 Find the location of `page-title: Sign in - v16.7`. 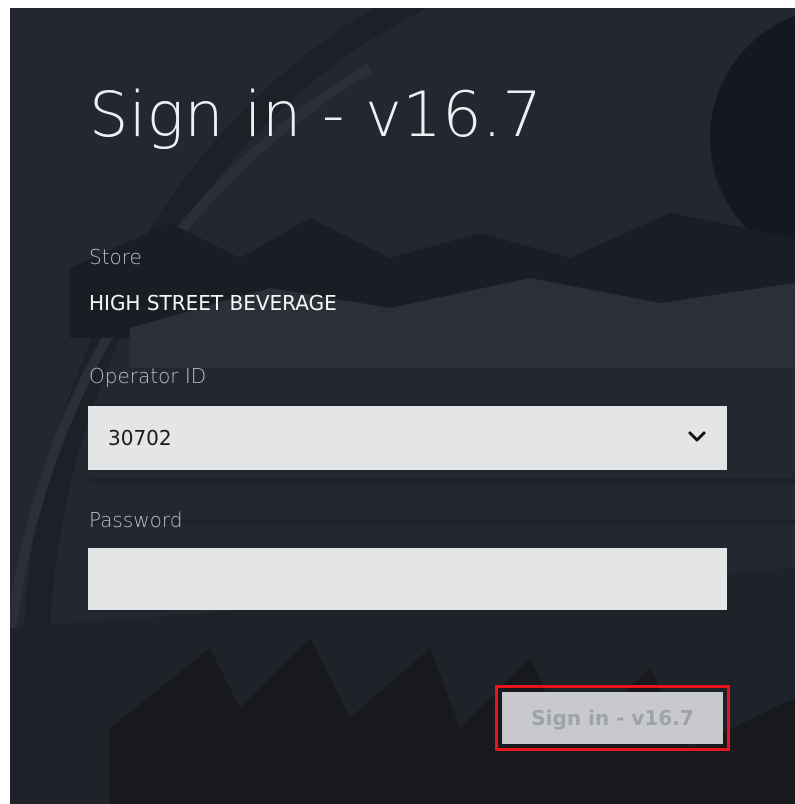

page-title: Sign in - v16.7 is located at coordinates (316, 114).